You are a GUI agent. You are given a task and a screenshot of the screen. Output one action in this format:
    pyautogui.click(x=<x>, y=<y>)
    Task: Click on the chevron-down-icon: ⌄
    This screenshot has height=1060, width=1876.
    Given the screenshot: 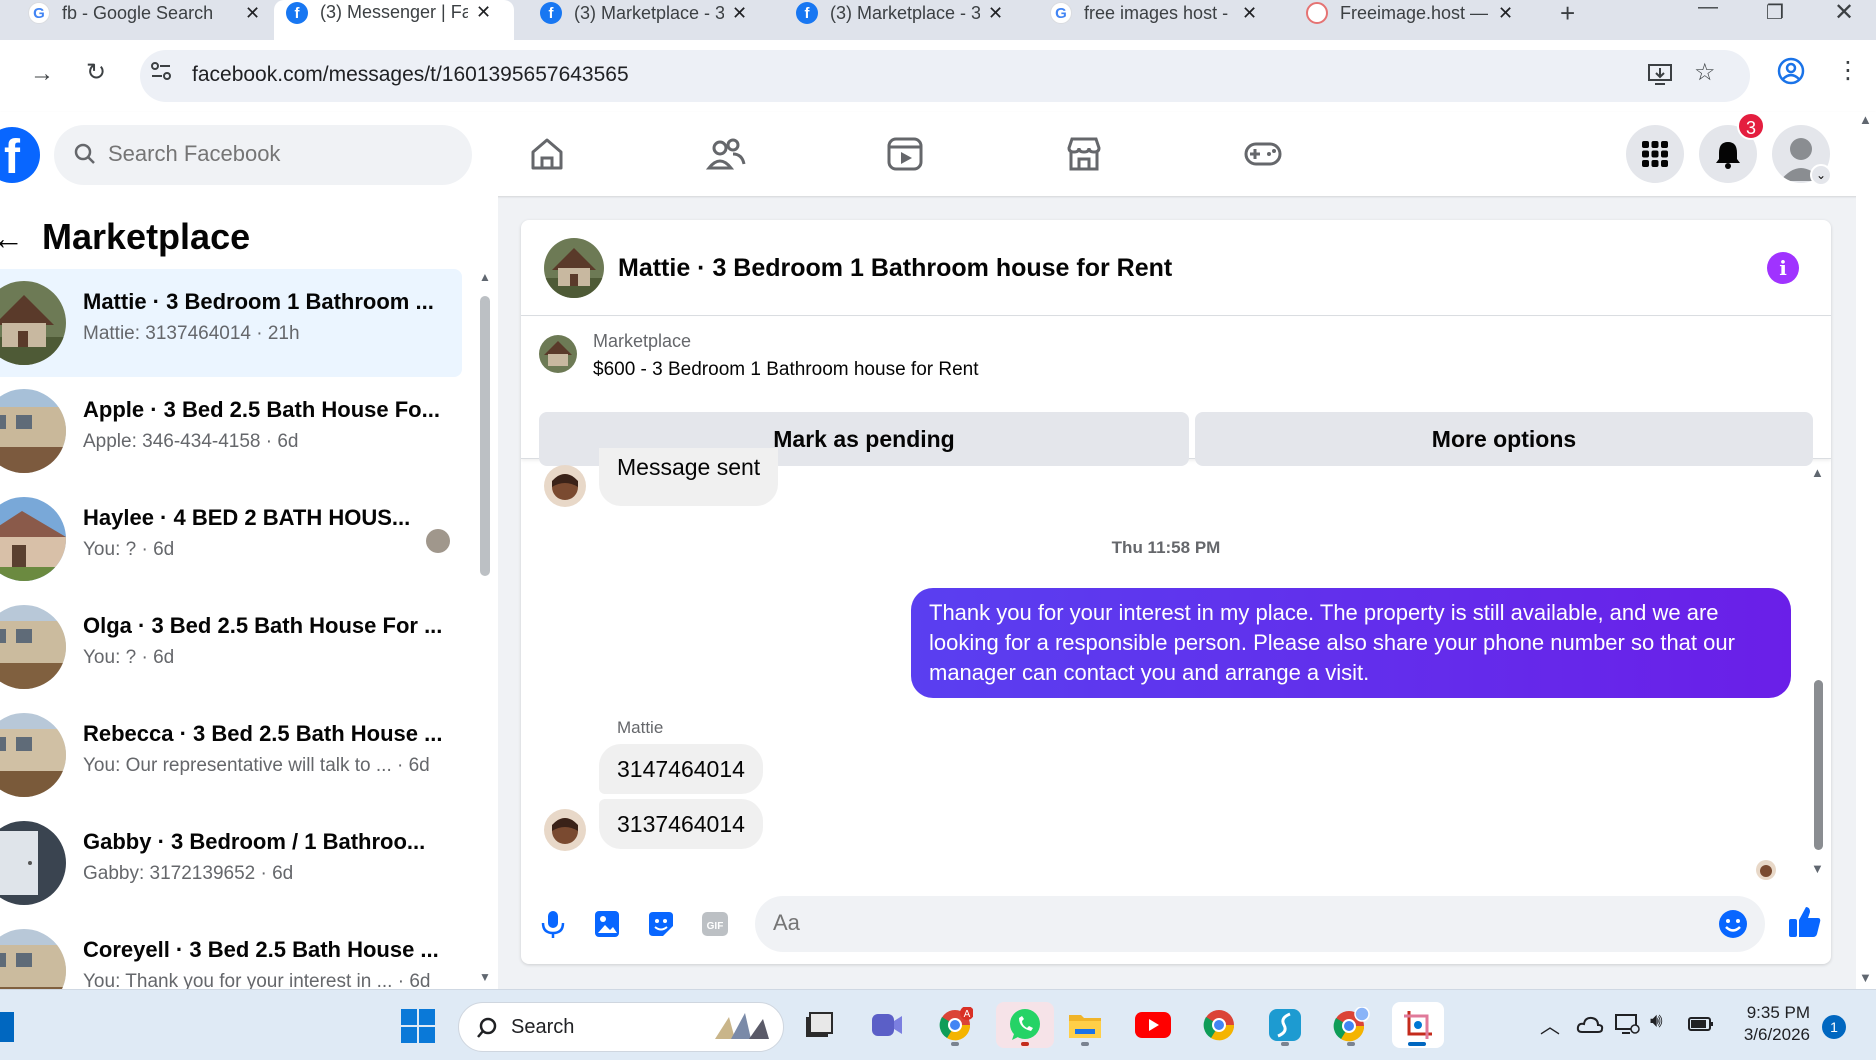 What is the action you would take?
    pyautogui.click(x=1821, y=175)
    